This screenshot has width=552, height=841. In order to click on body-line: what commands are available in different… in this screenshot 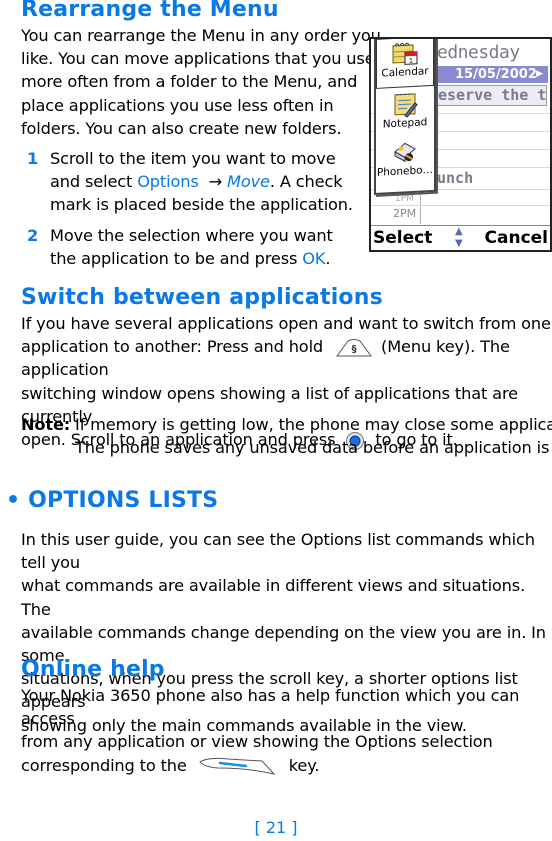, I will do `click(273, 597)`.